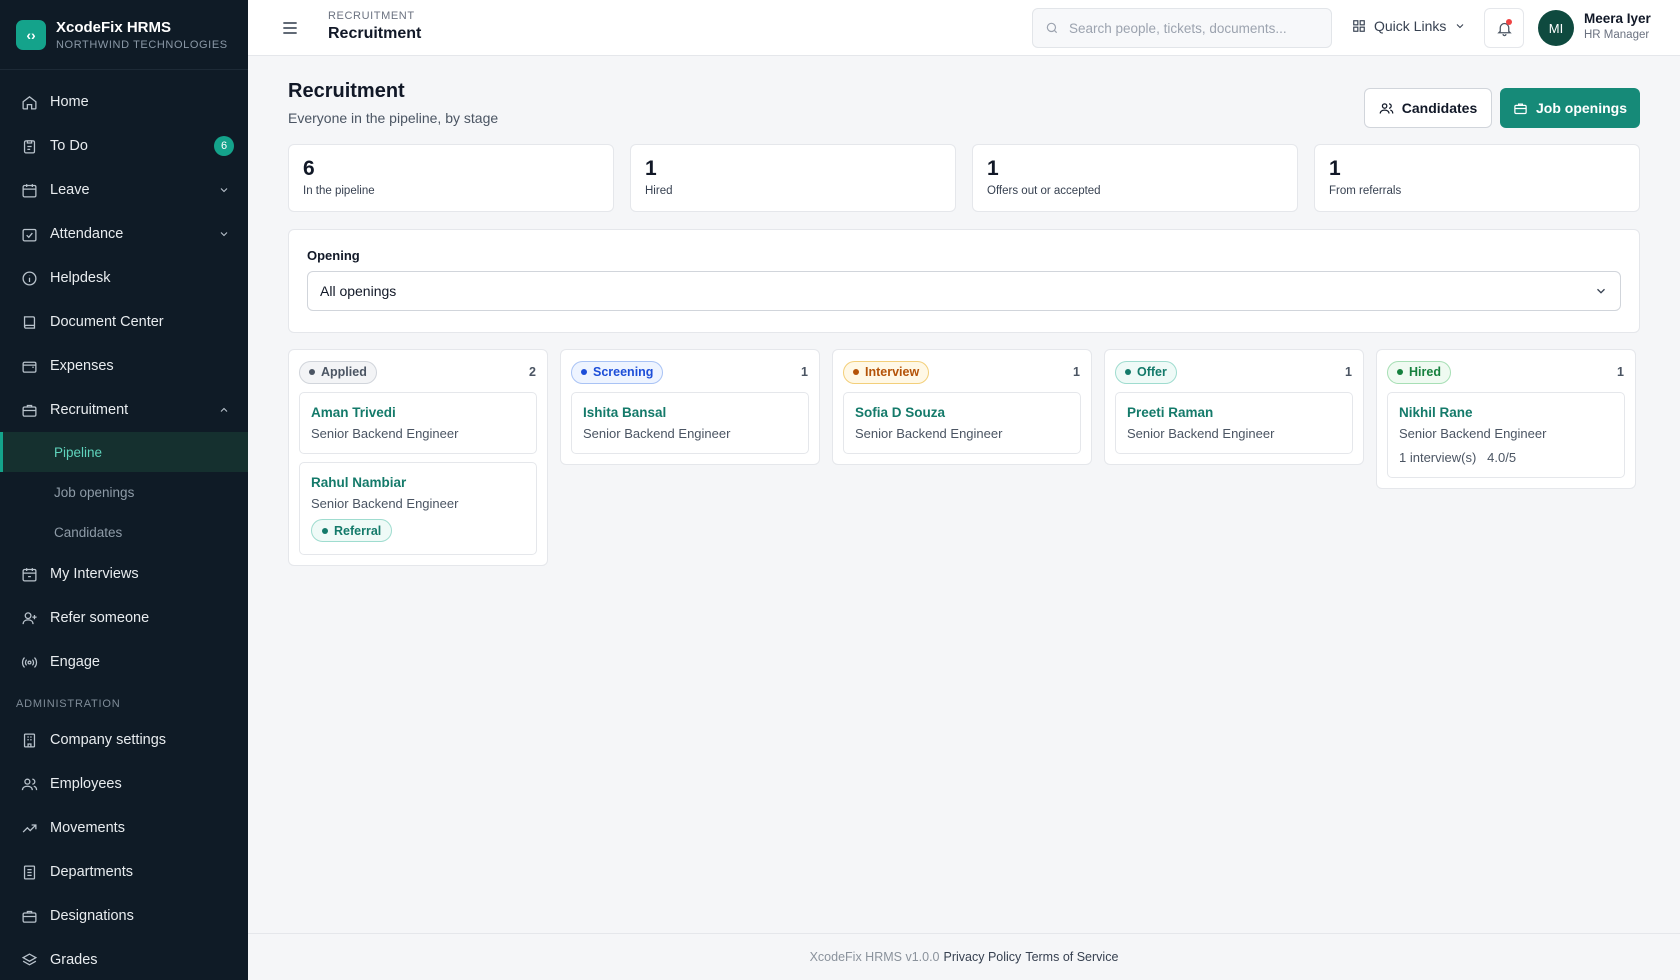 The width and height of the screenshot is (1680, 980). Describe the element at coordinates (375, 33) in the screenshot. I see `breadcrumb-title: Recruitment` at that location.